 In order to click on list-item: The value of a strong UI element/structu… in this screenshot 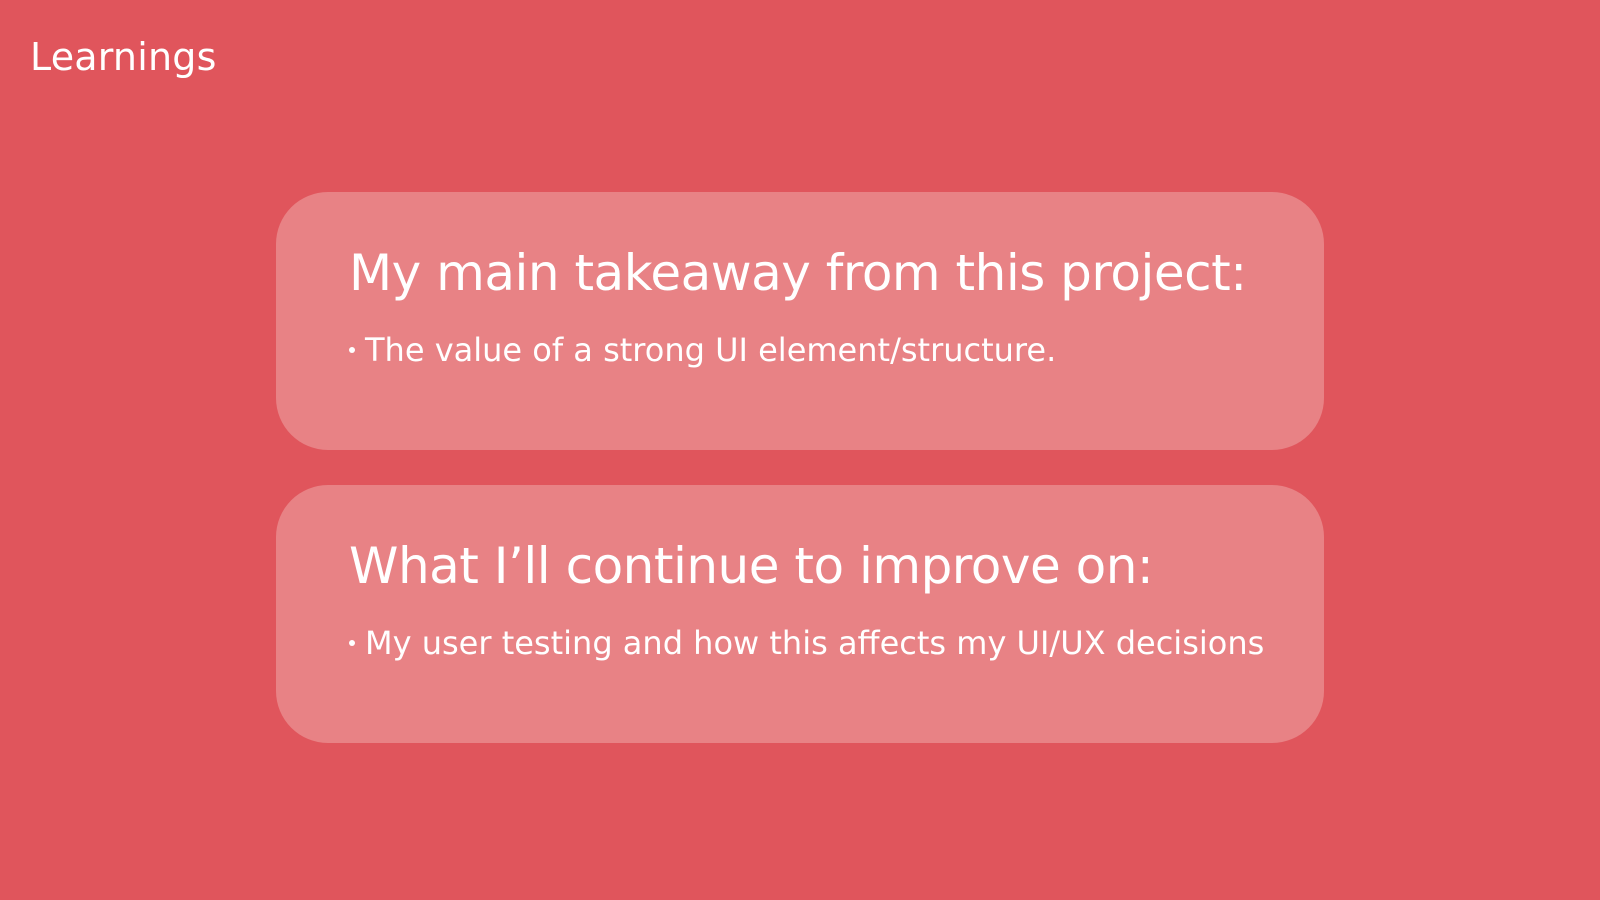, I will do `click(836, 350)`.